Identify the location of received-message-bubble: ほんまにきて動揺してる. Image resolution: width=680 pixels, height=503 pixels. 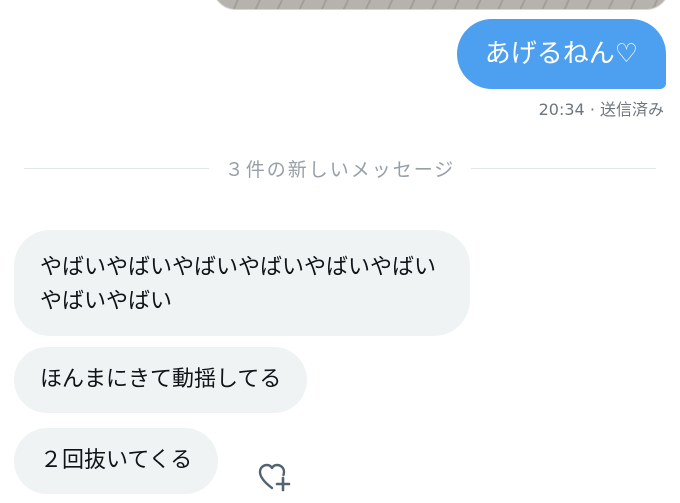
(161, 380).